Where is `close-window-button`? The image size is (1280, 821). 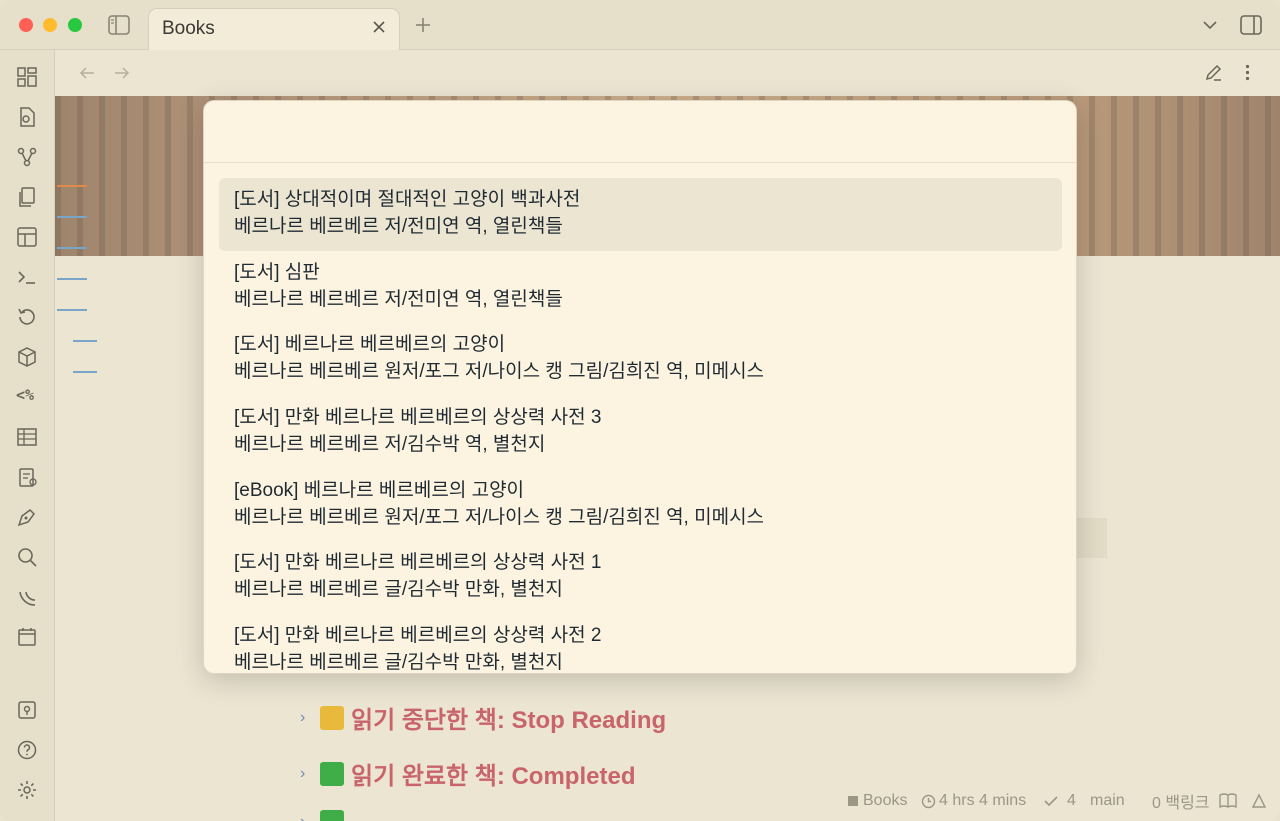 close-window-button is located at coordinates (26, 25).